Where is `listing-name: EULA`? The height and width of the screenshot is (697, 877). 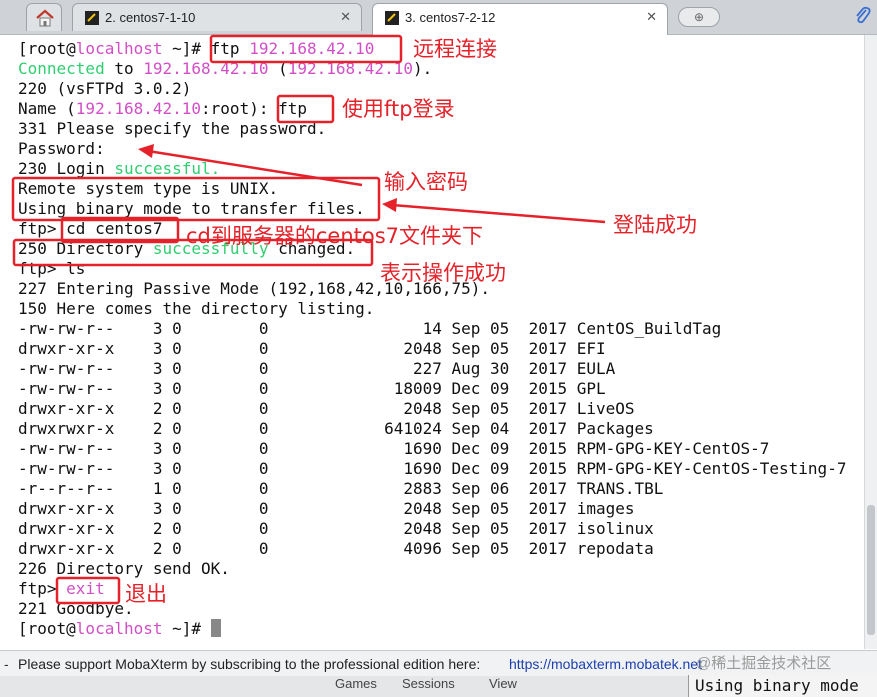 listing-name: EULA is located at coordinates (596, 368).